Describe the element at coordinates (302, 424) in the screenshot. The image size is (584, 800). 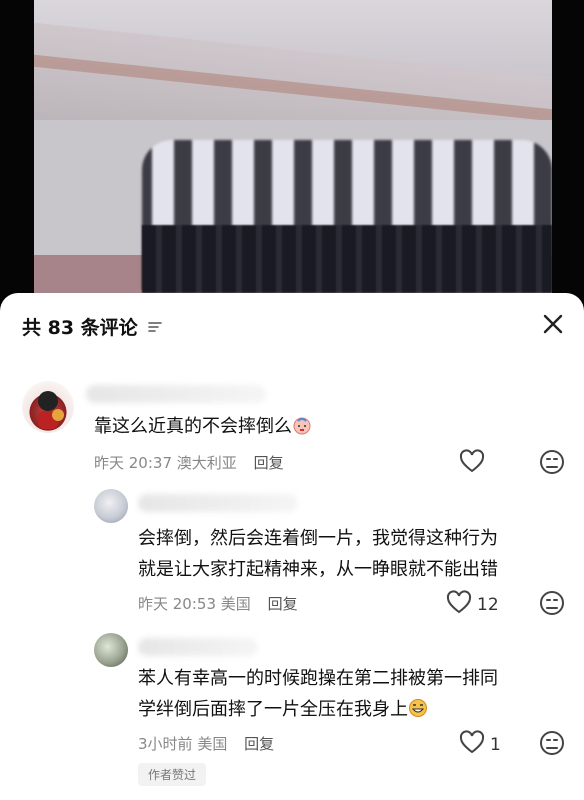
I see `cold-sweat-emoji` at that location.